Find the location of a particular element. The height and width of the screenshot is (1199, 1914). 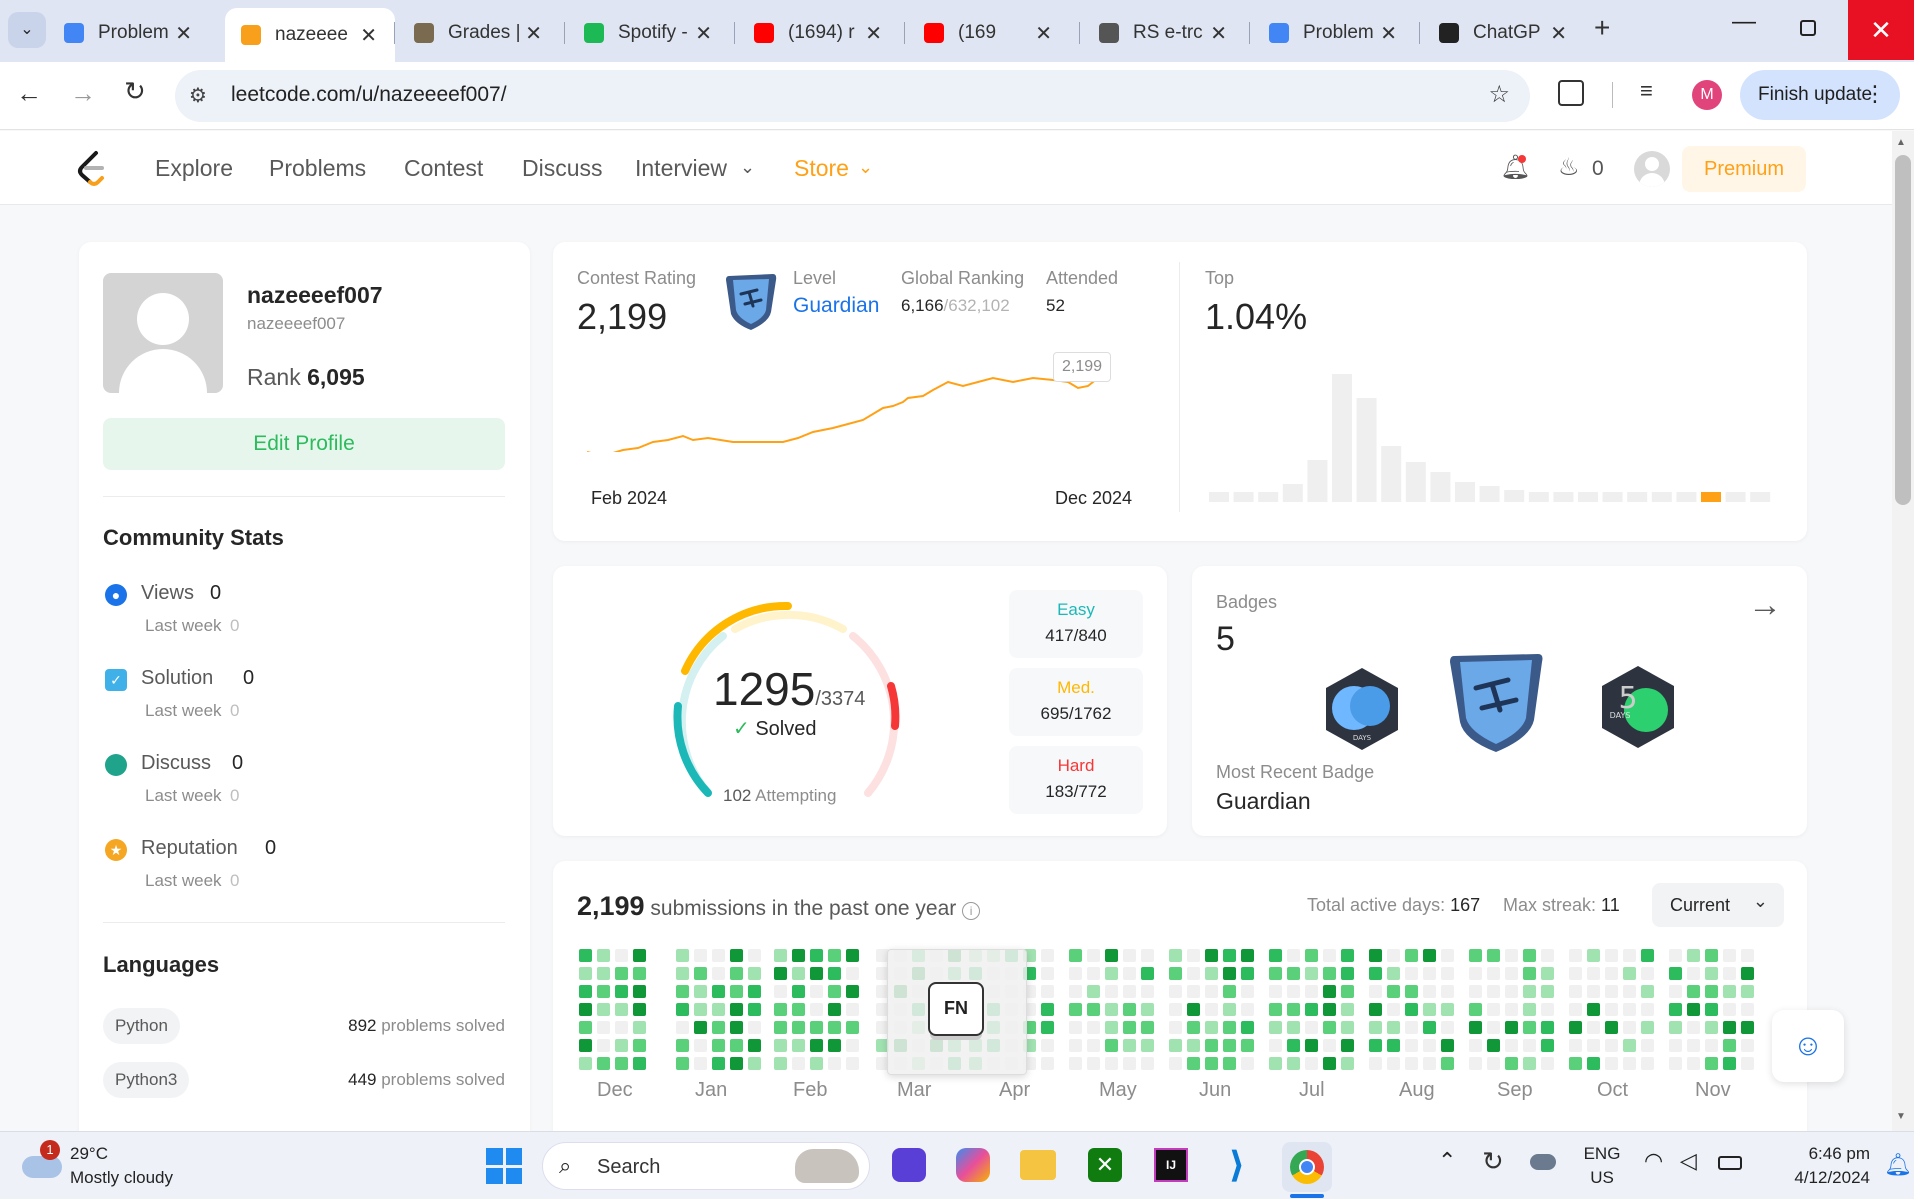

nav-problems: Problems is located at coordinates (317, 168).